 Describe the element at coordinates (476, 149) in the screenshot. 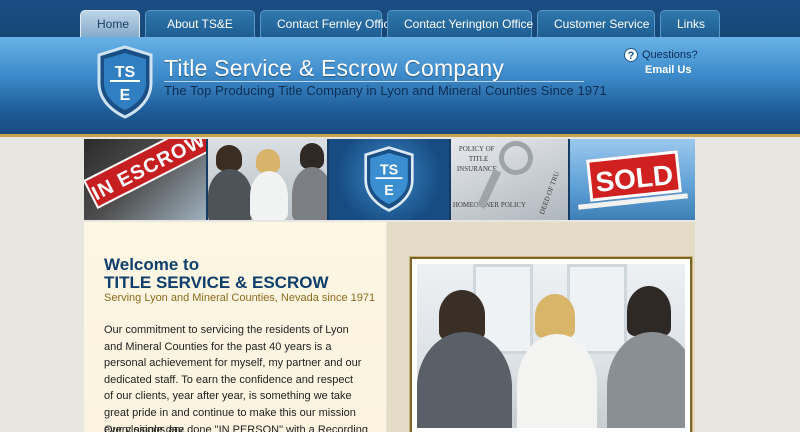

I see `doc-text: POLICY OF` at that location.